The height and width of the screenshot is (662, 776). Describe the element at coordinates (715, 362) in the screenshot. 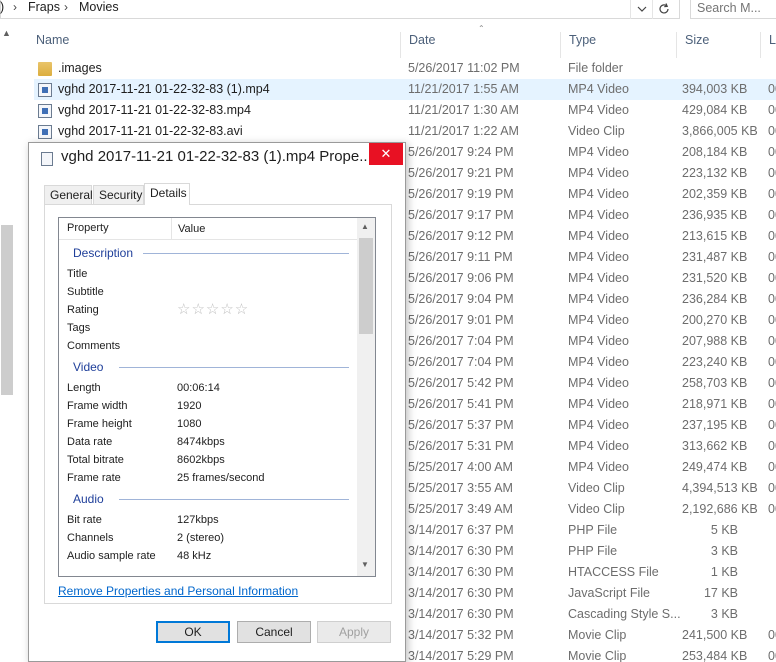

I see `file-size: 223,240 KB` at that location.